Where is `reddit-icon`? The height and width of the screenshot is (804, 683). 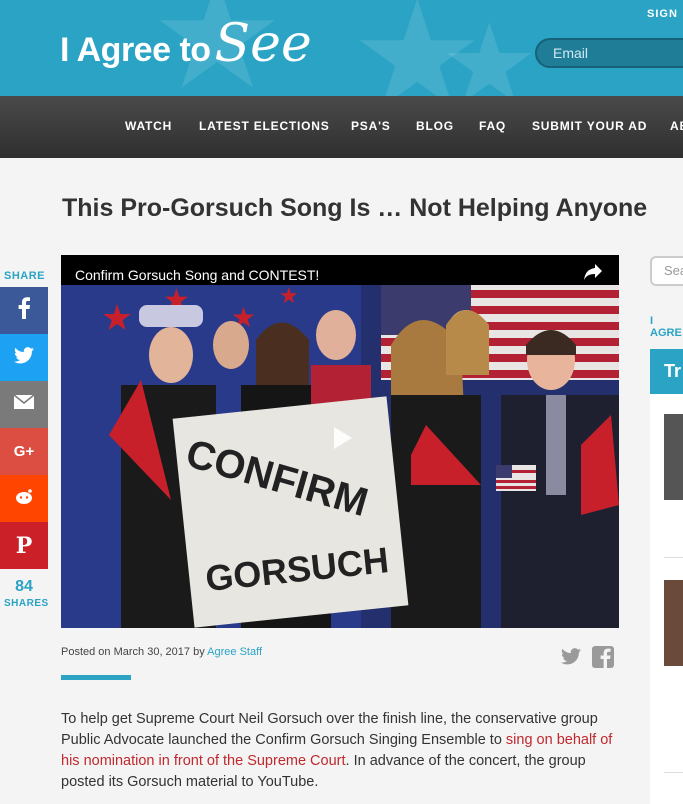 reddit-icon is located at coordinates (24, 498).